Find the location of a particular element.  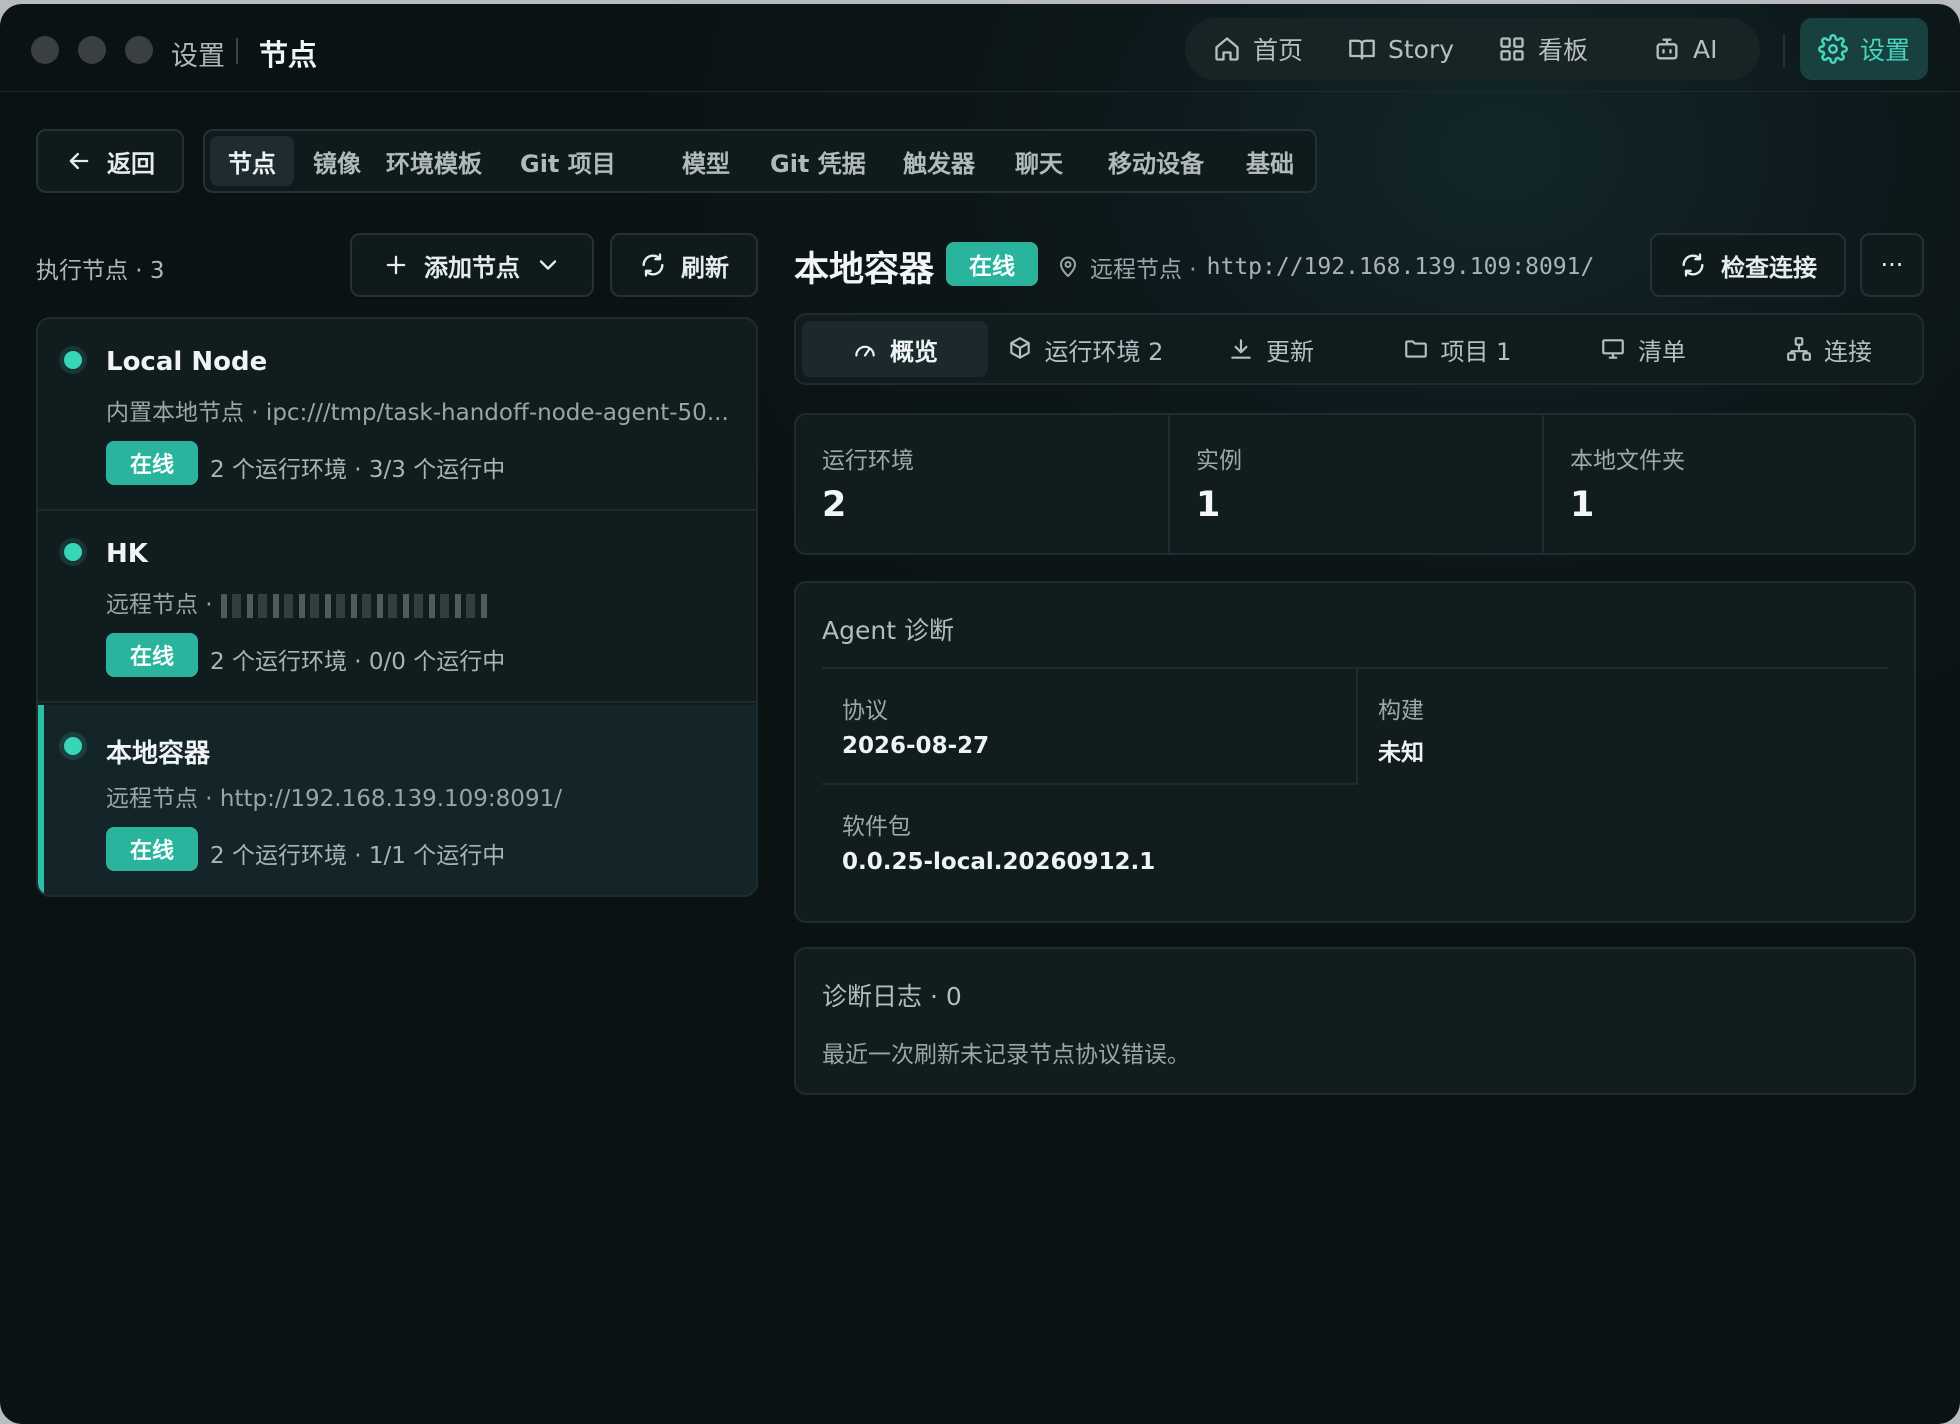

location-prefix: 远程节点 · is located at coordinates (1143, 270).